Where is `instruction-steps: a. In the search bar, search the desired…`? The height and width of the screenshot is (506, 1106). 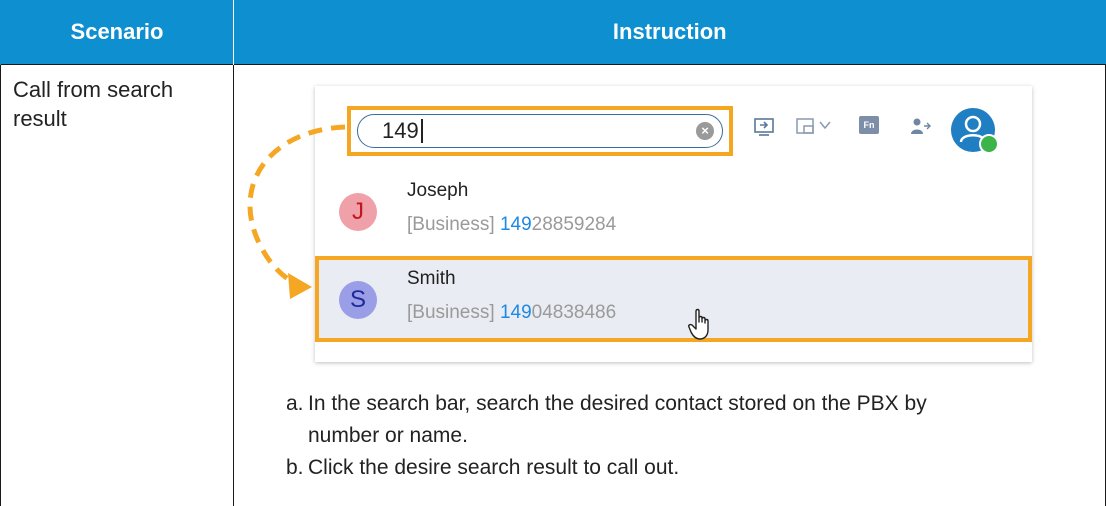
instruction-steps: a. In the search bar, search the desired… is located at coordinates (696, 436).